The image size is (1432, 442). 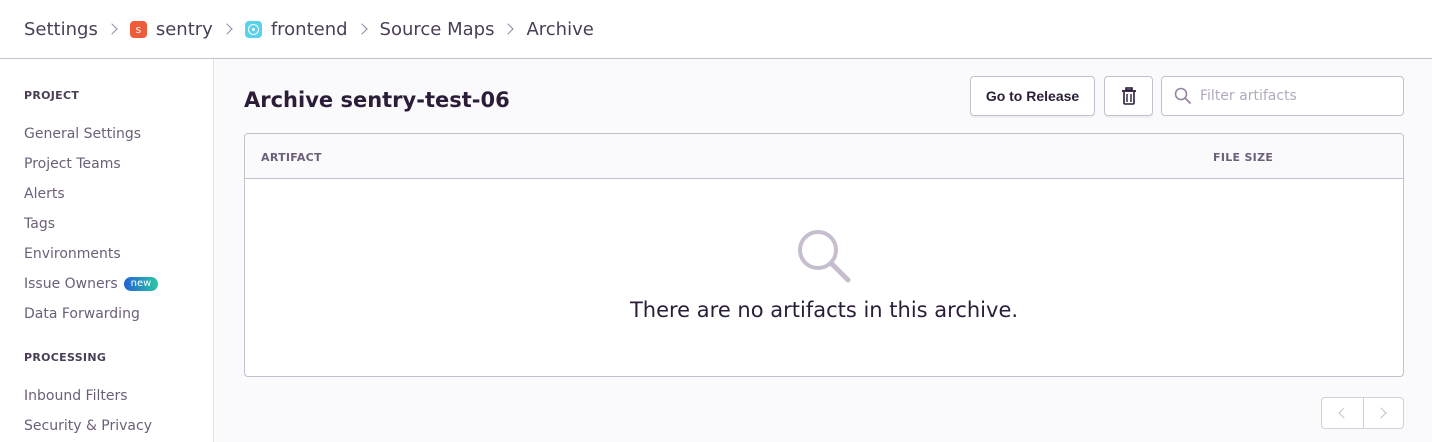 I want to click on breadcrumb-settings-label: Settings, so click(x=61, y=29).